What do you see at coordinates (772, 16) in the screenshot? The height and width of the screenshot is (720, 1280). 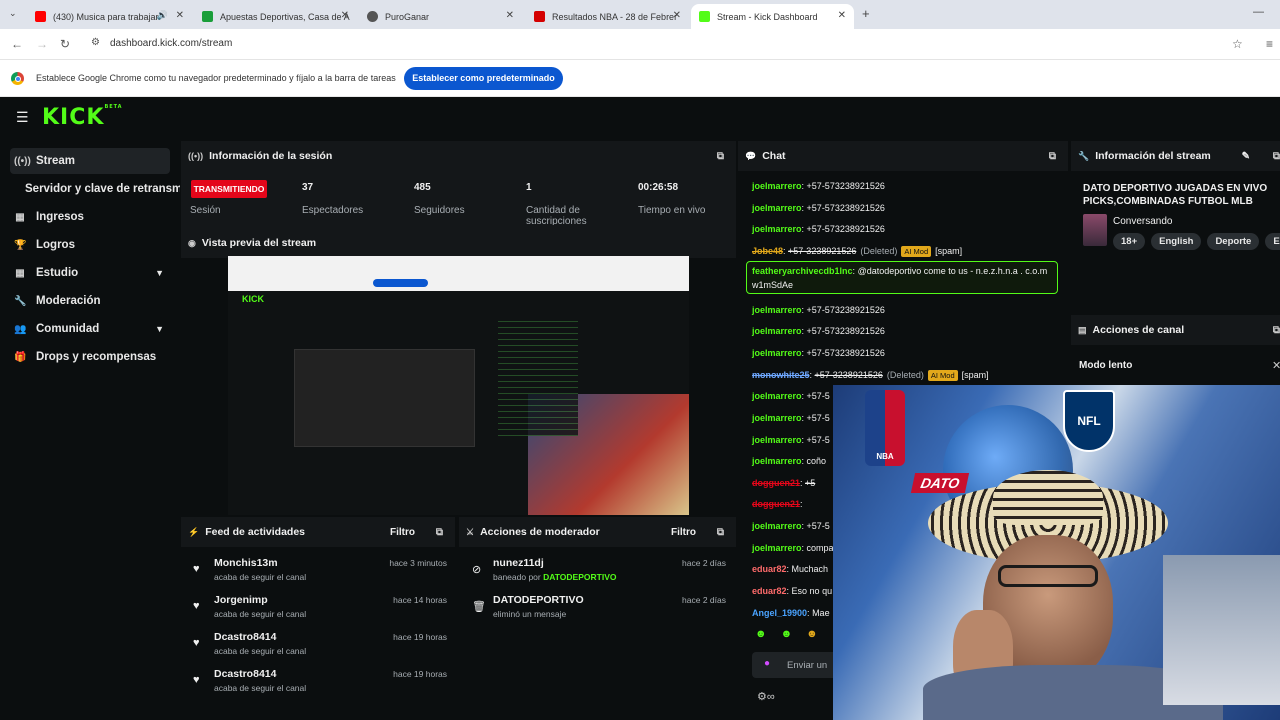 I see `browser-tab-active: Stream - Kick Dashboard ✕` at bounding box center [772, 16].